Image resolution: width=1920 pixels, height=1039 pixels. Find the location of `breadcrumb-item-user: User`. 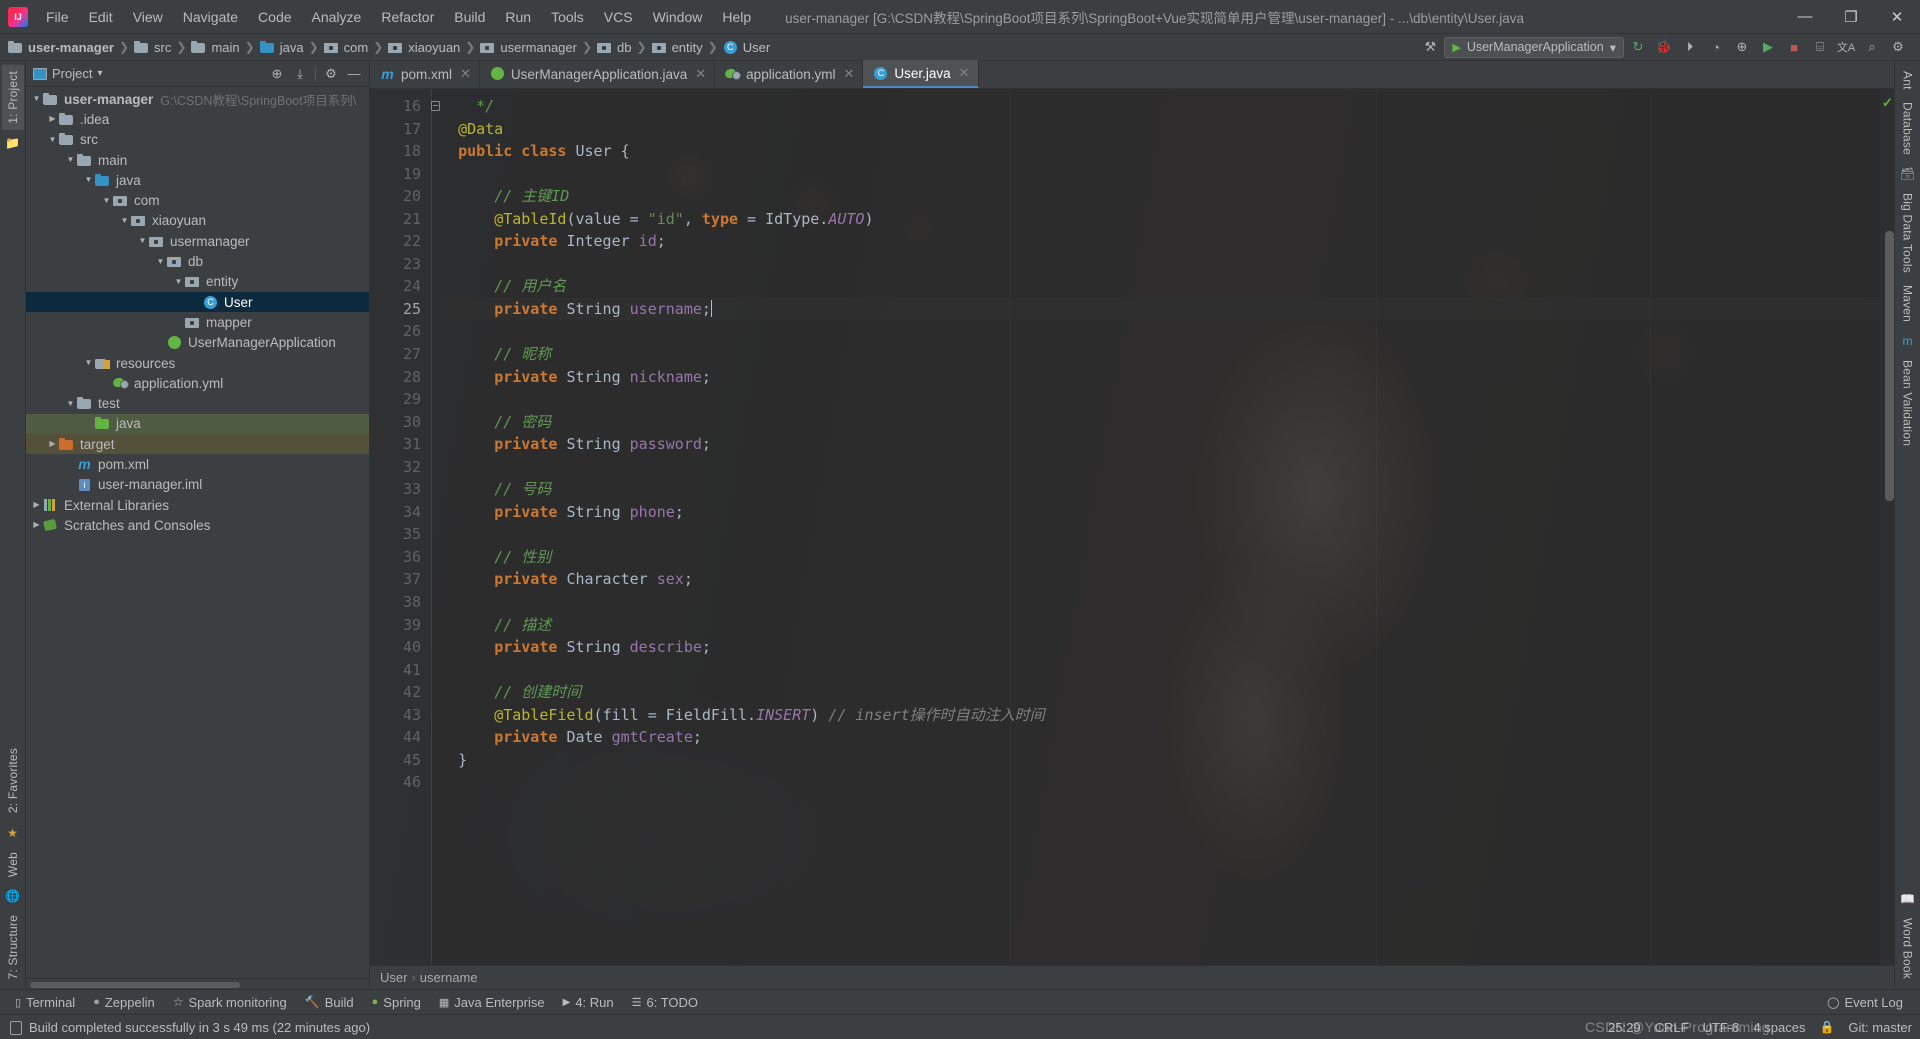

breadcrumb-item-user: User is located at coordinates (746, 47).